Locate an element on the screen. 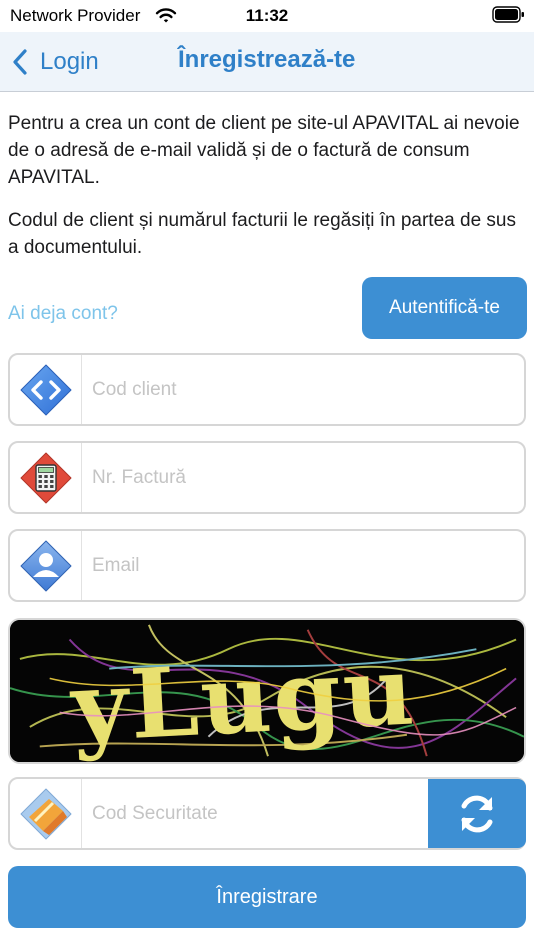  security-code-field is located at coordinates (267, 813).